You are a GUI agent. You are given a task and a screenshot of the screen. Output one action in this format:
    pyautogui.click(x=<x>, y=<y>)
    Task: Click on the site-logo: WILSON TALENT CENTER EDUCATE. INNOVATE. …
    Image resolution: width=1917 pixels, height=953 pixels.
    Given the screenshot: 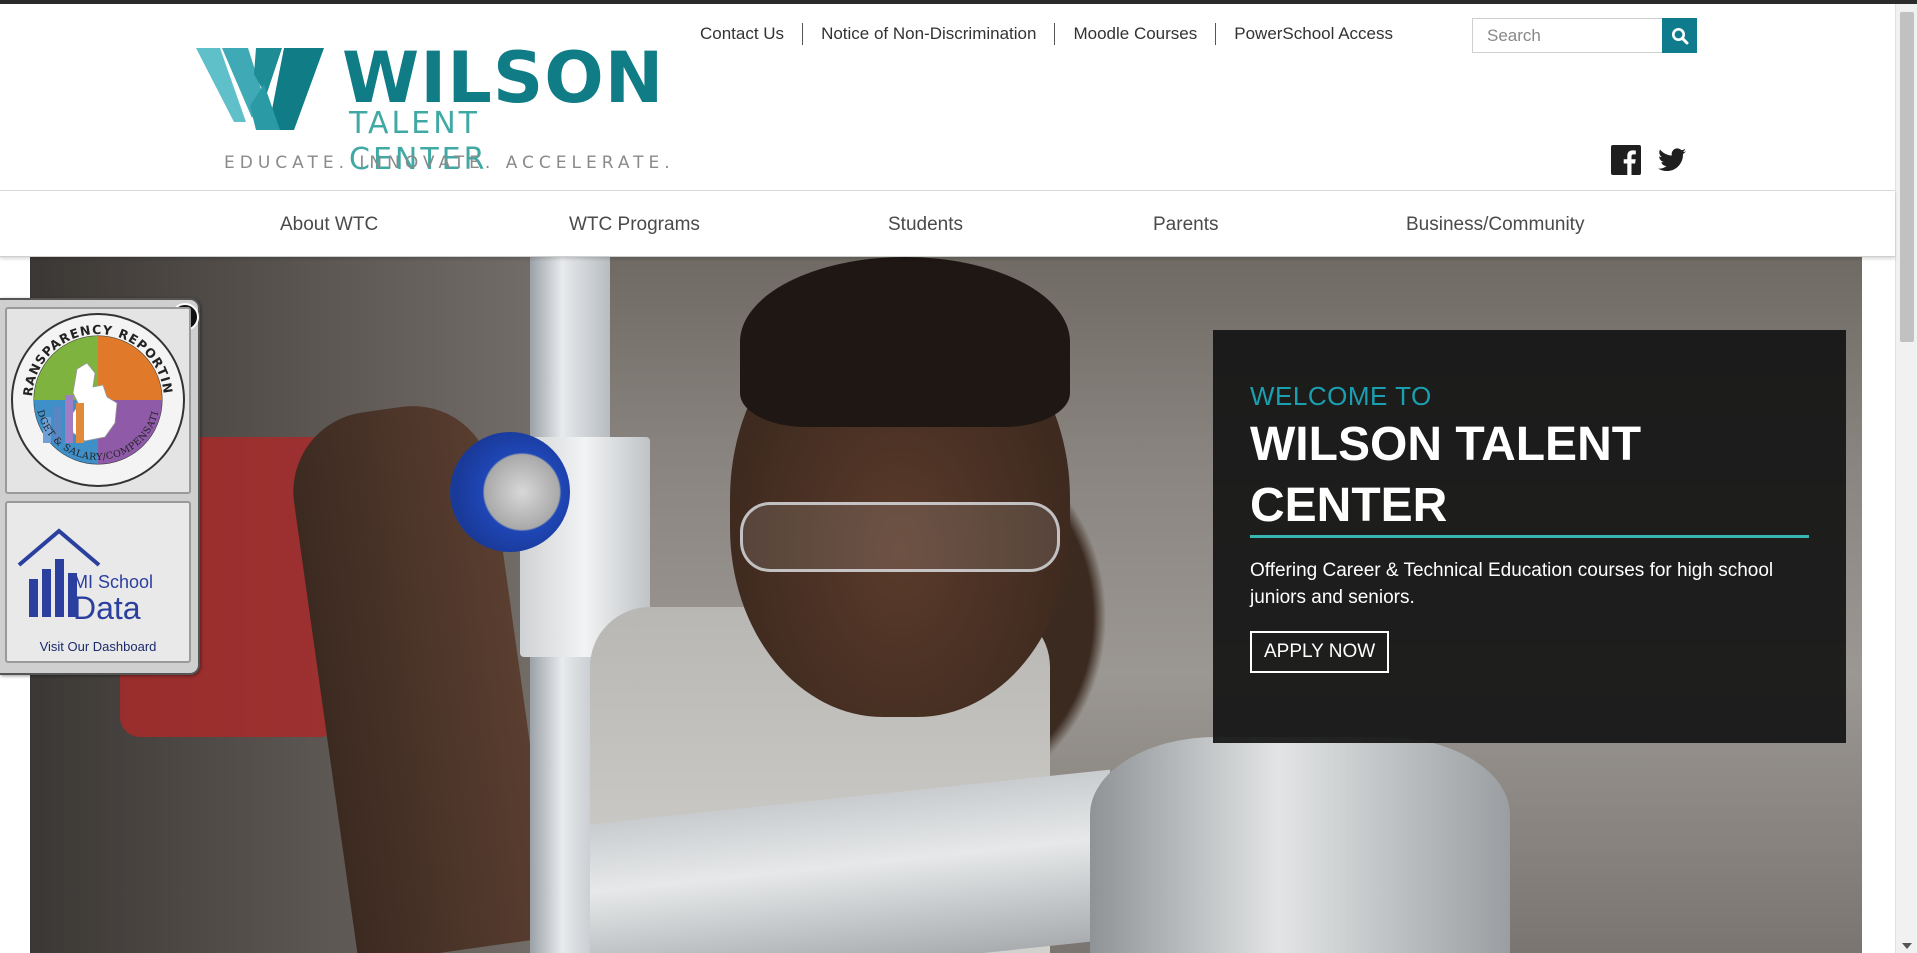 What is the action you would take?
    pyautogui.click(x=433, y=108)
    